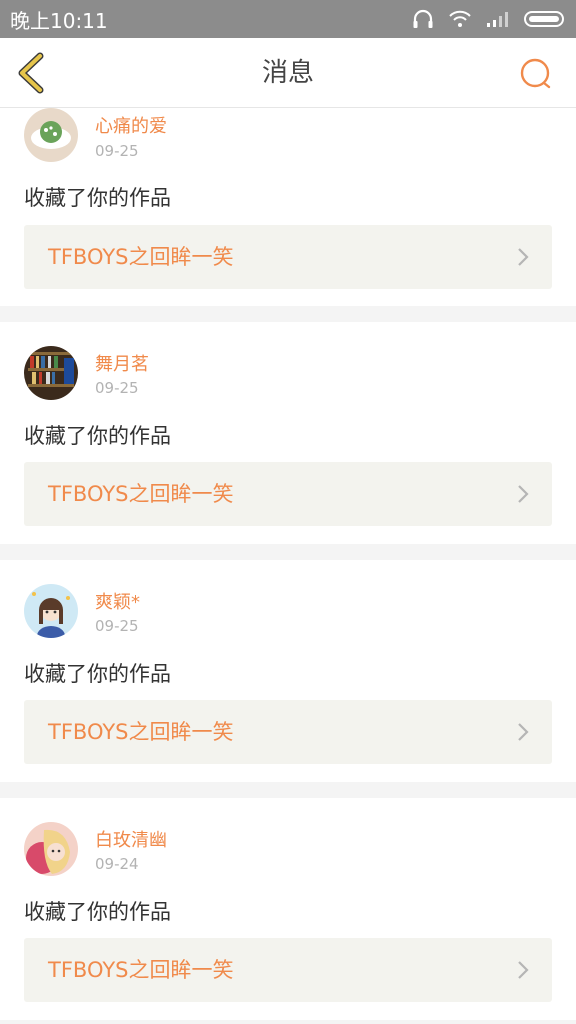 The image size is (576, 1024). Describe the element at coordinates (288, 19) in the screenshot. I see `status-bar: 晚上10:11` at that location.